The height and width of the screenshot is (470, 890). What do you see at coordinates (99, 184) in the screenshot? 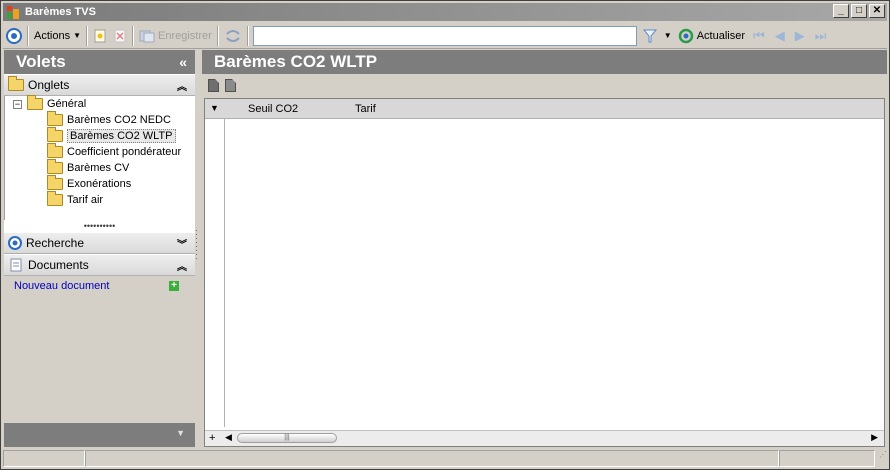
I see `tree-node-label: Exonérations` at bounding box center [99, 184].